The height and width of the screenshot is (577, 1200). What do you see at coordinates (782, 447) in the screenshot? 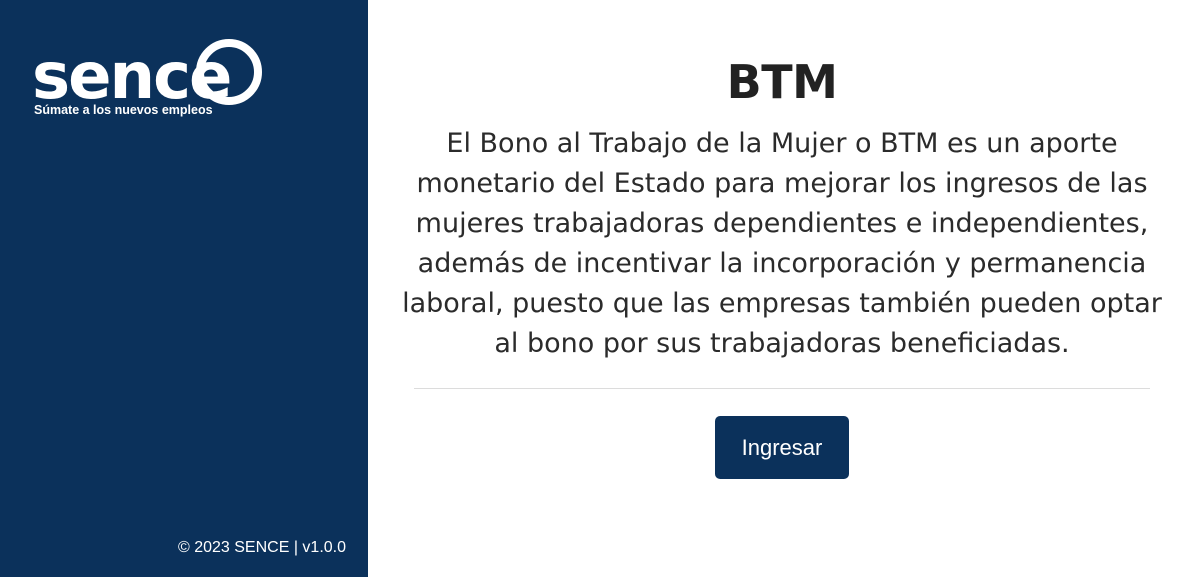
I see `ingresar-button: Ingresar` at bounding box center [782, 447].